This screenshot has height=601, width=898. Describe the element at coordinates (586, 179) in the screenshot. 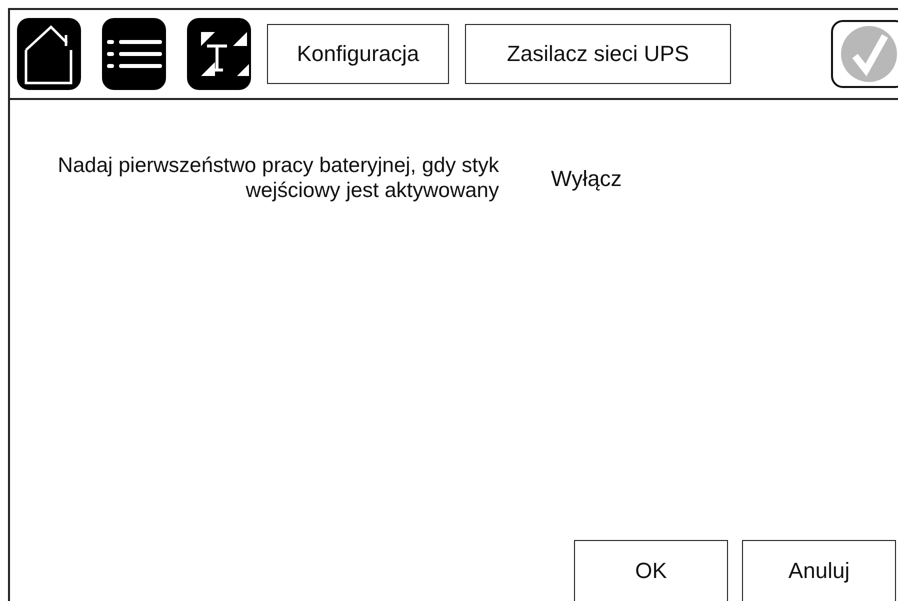

I see `setting-value: Wyłącz` at that location.